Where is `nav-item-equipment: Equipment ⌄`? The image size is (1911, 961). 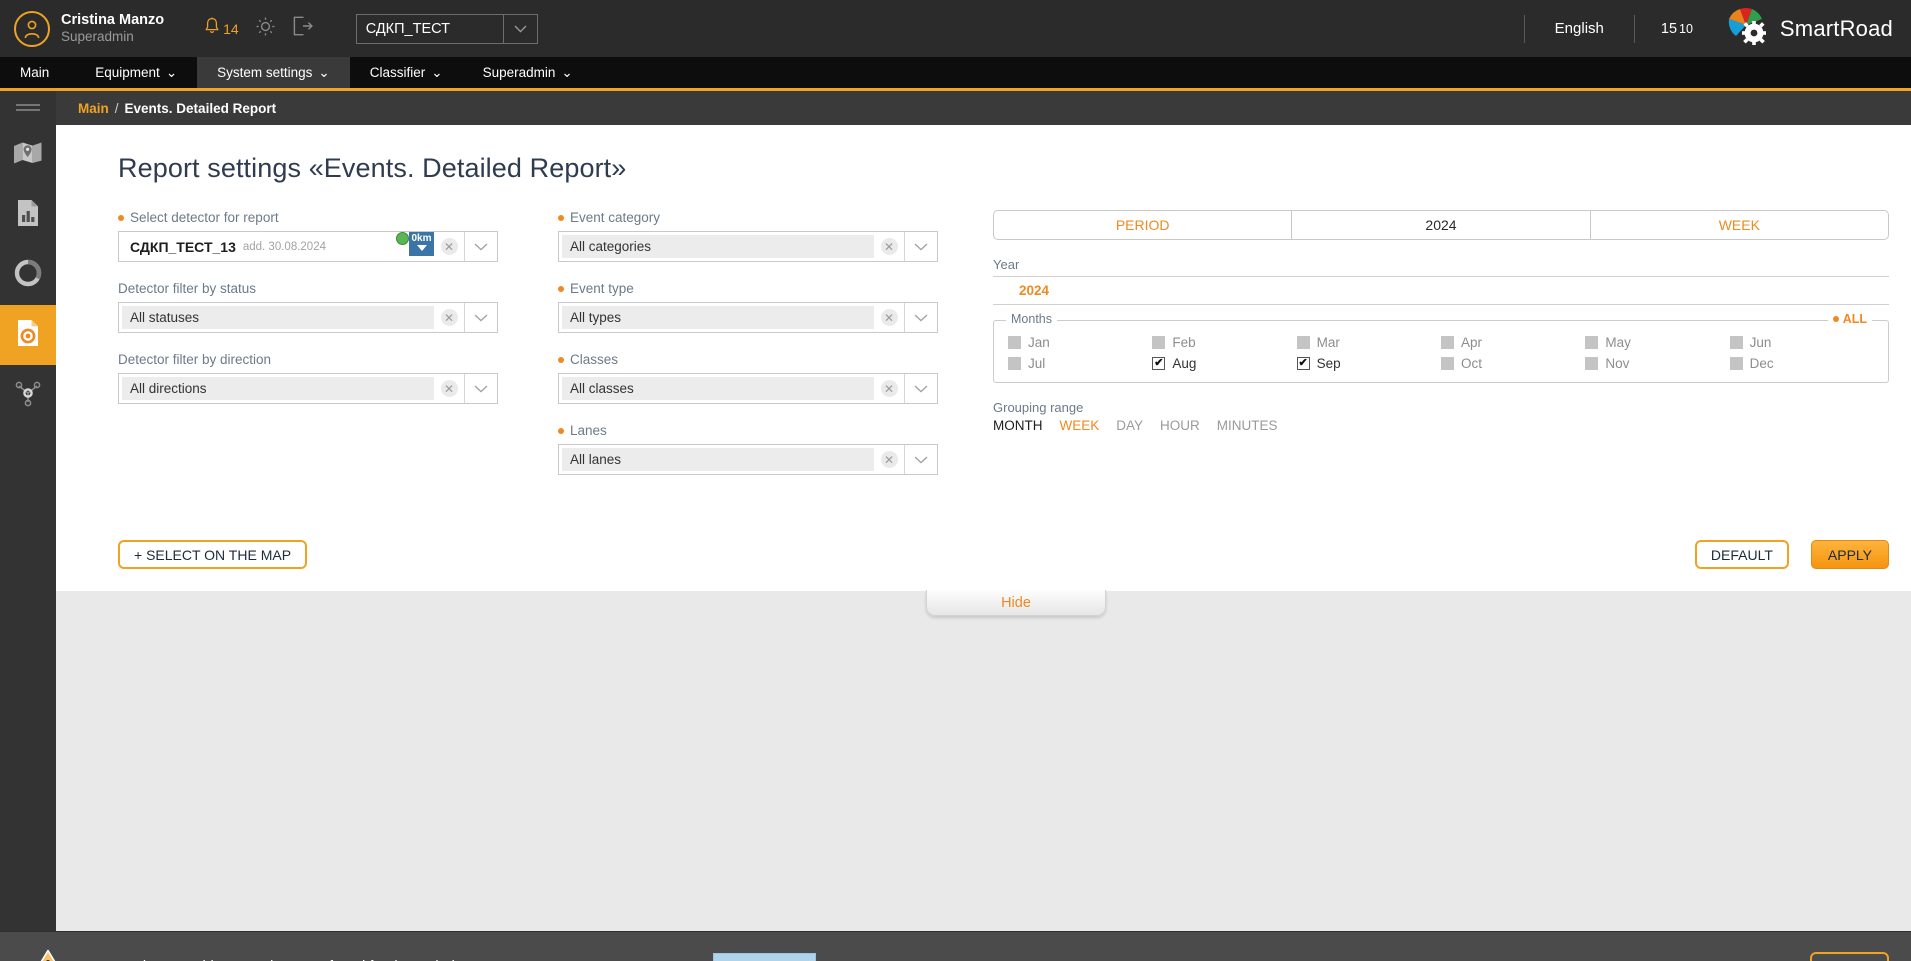 nav-item-equipment: Equipment ⌄ is located at coordinates (136, 72).